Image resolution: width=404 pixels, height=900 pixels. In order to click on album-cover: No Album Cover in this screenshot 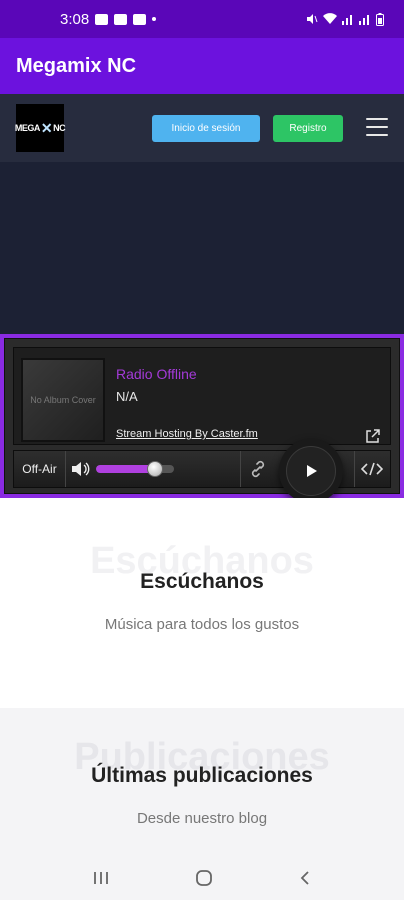, I will do `click(63, 400)`.